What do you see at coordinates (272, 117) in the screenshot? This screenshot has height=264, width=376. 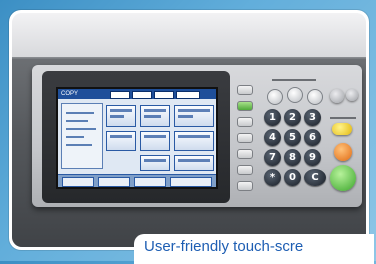 I see `key-1: 1` at bounding box center [272, 117].